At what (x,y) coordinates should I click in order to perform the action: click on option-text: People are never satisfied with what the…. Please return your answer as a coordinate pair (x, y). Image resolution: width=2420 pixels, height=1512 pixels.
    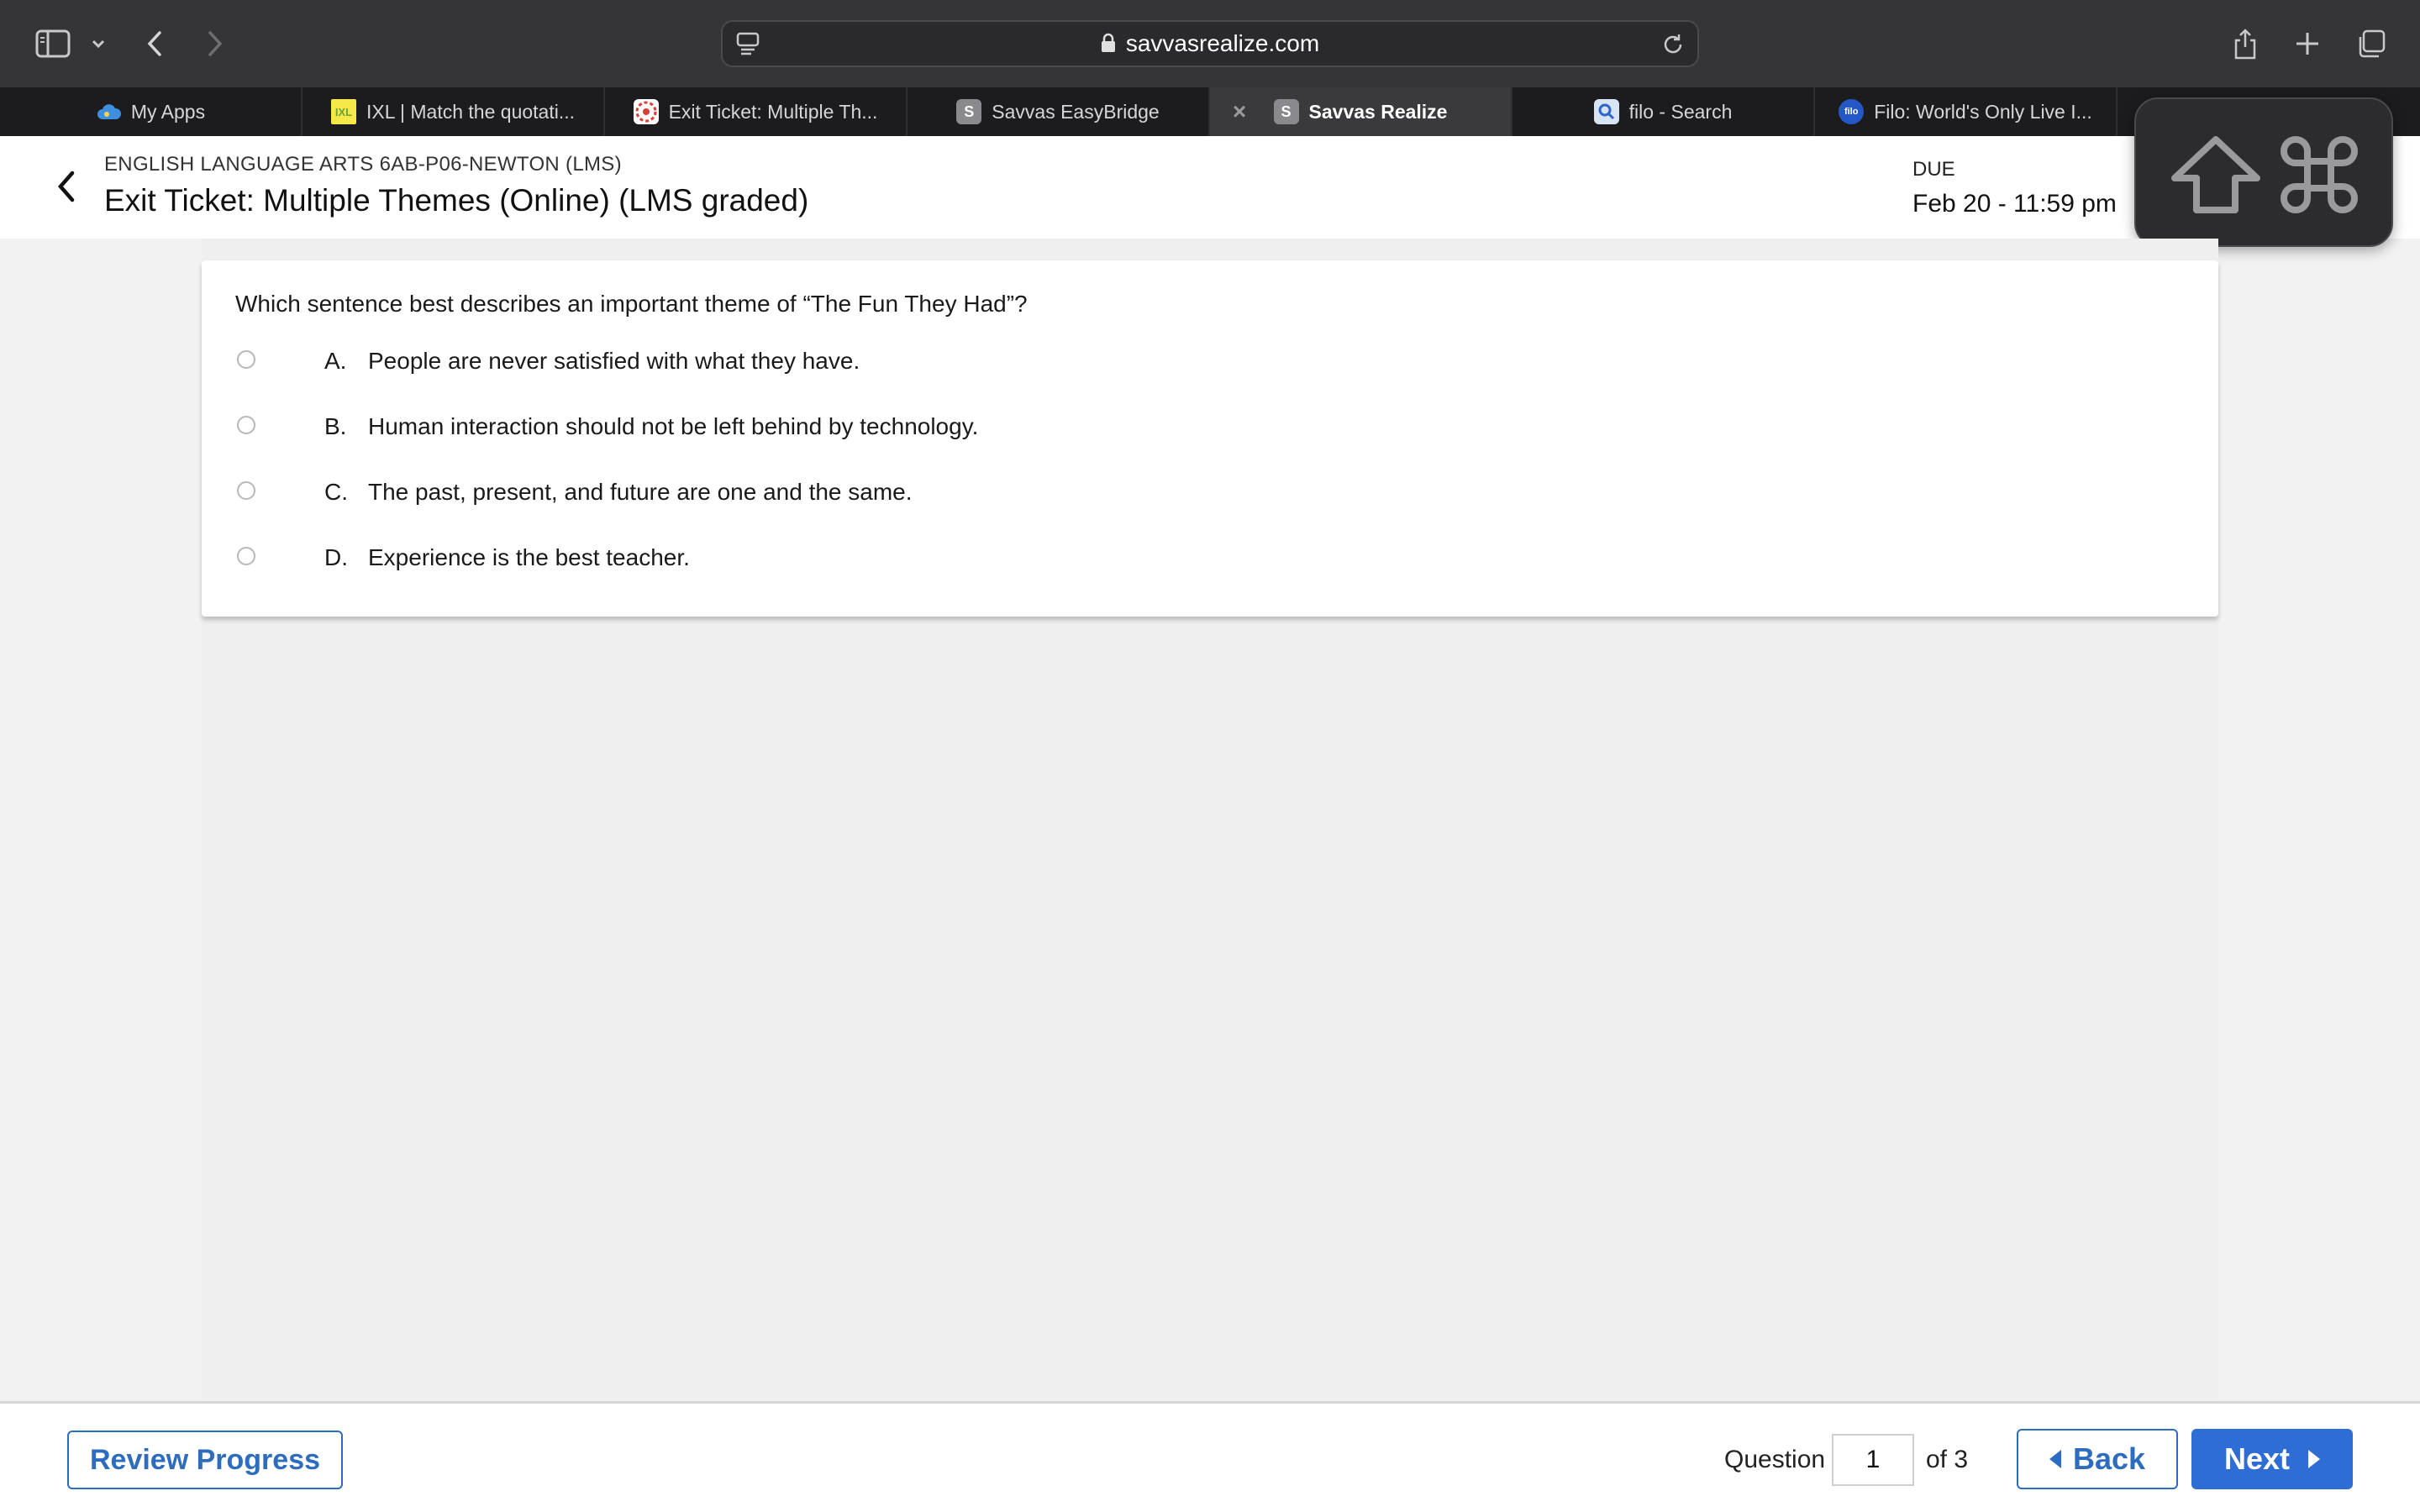
    Looking at the image, I should click on (614, 361).